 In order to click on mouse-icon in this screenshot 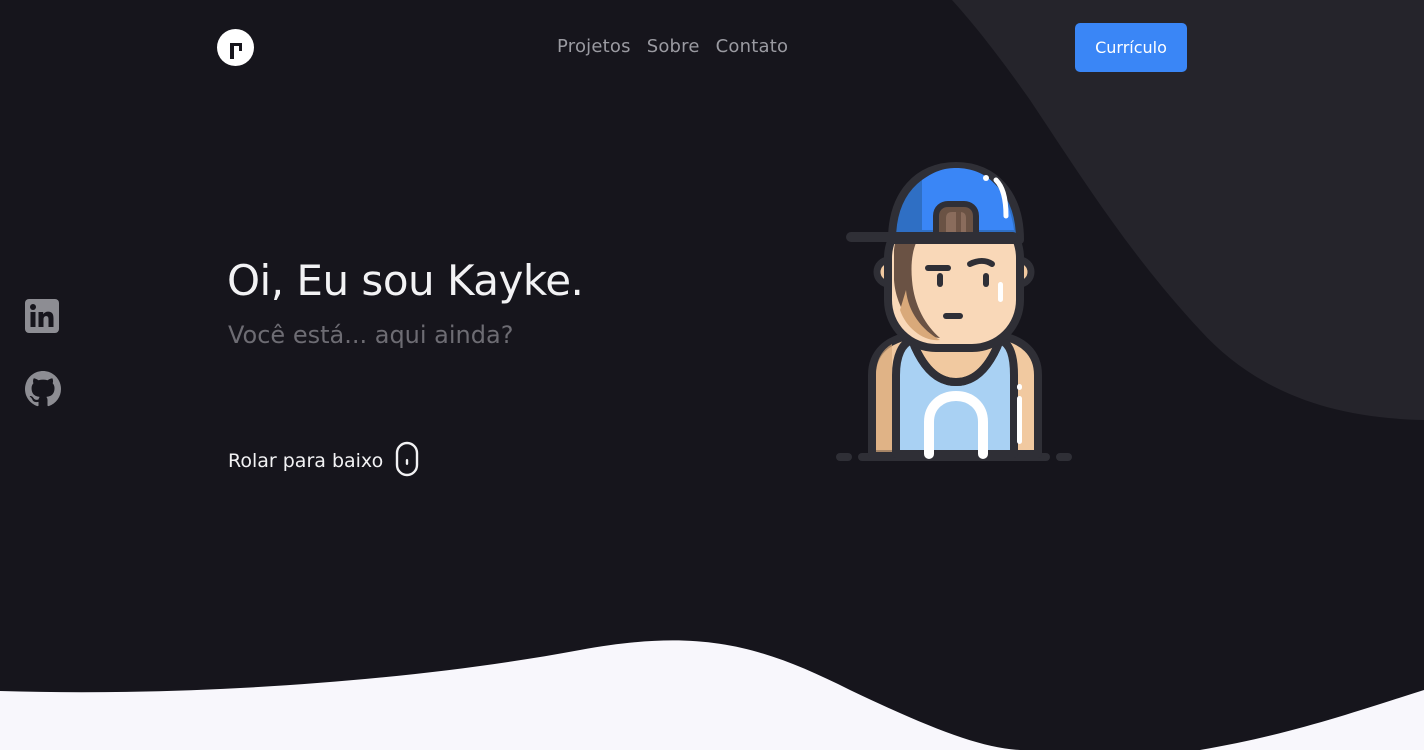, I will do `click(407, 461)`.